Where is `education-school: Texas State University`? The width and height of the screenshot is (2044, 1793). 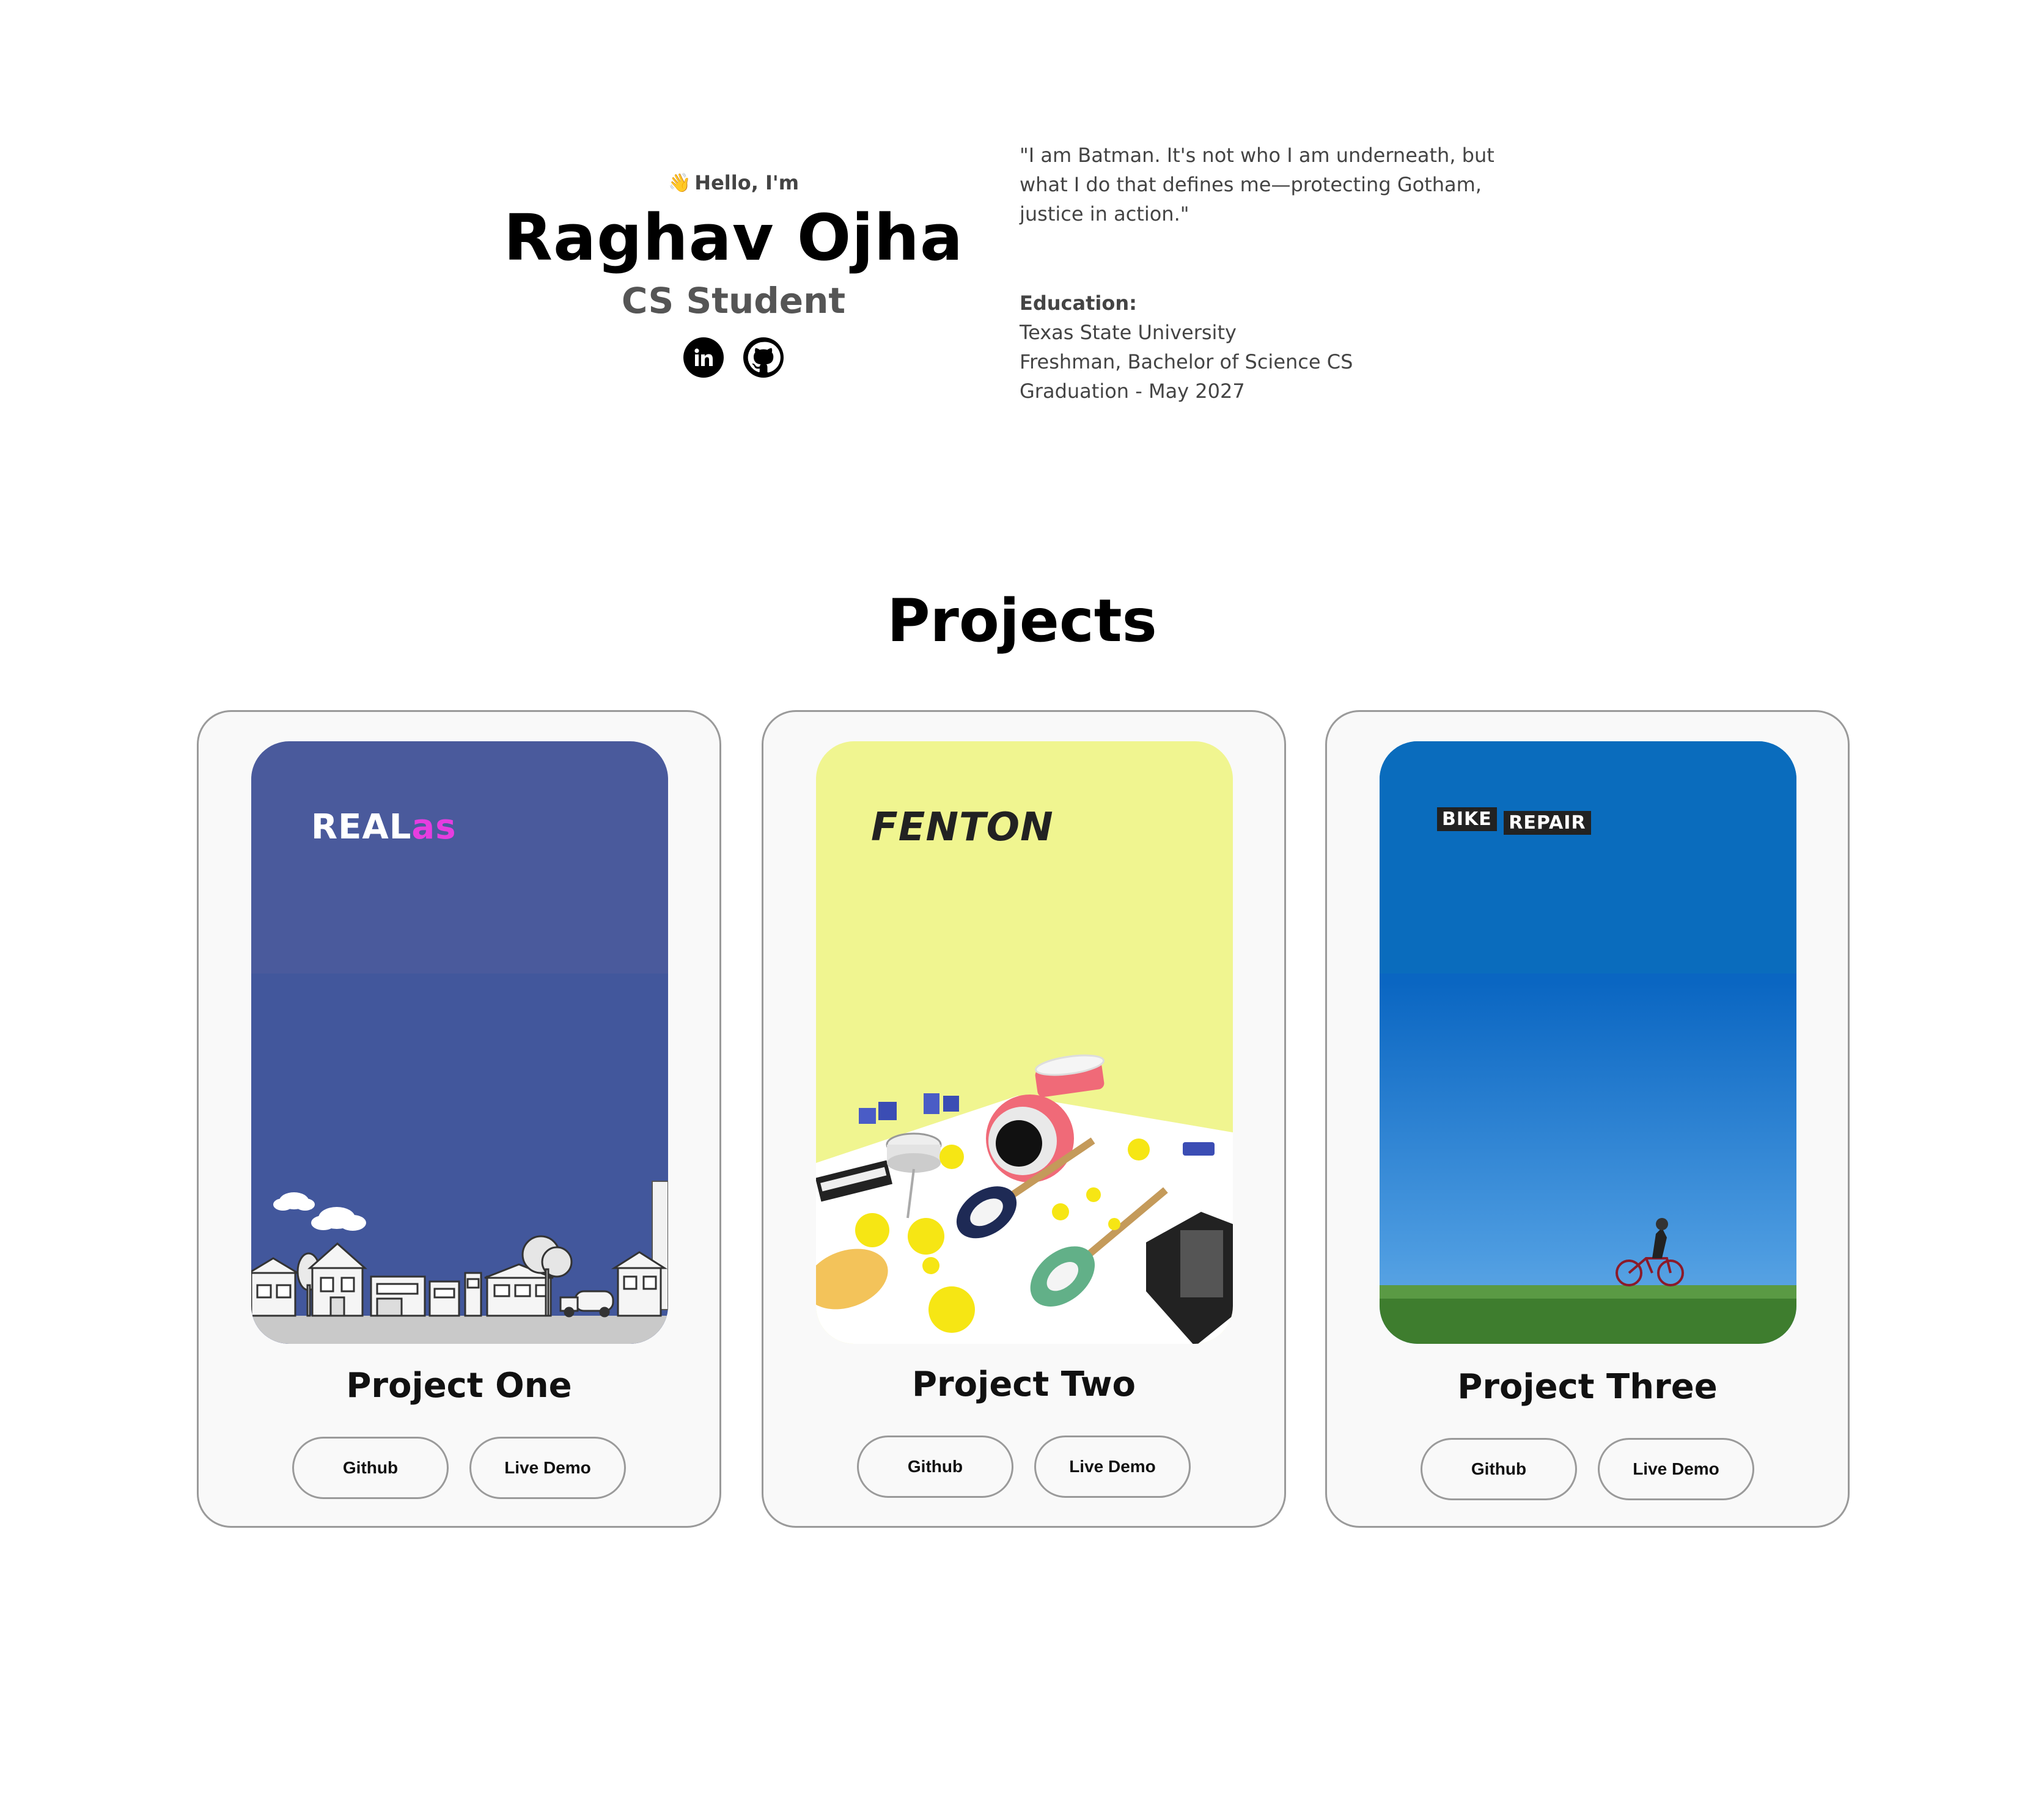
education-school: Texas State University is located at coordinates (1128, 333).